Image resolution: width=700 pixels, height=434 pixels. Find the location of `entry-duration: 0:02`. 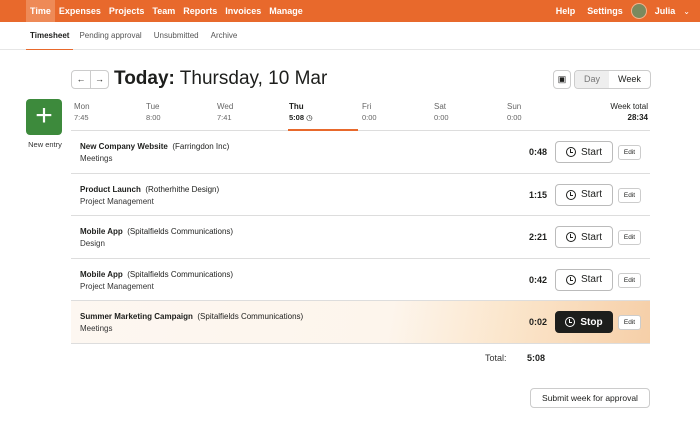

entry-duration: 0:02 is located at coordinates (537, 322).